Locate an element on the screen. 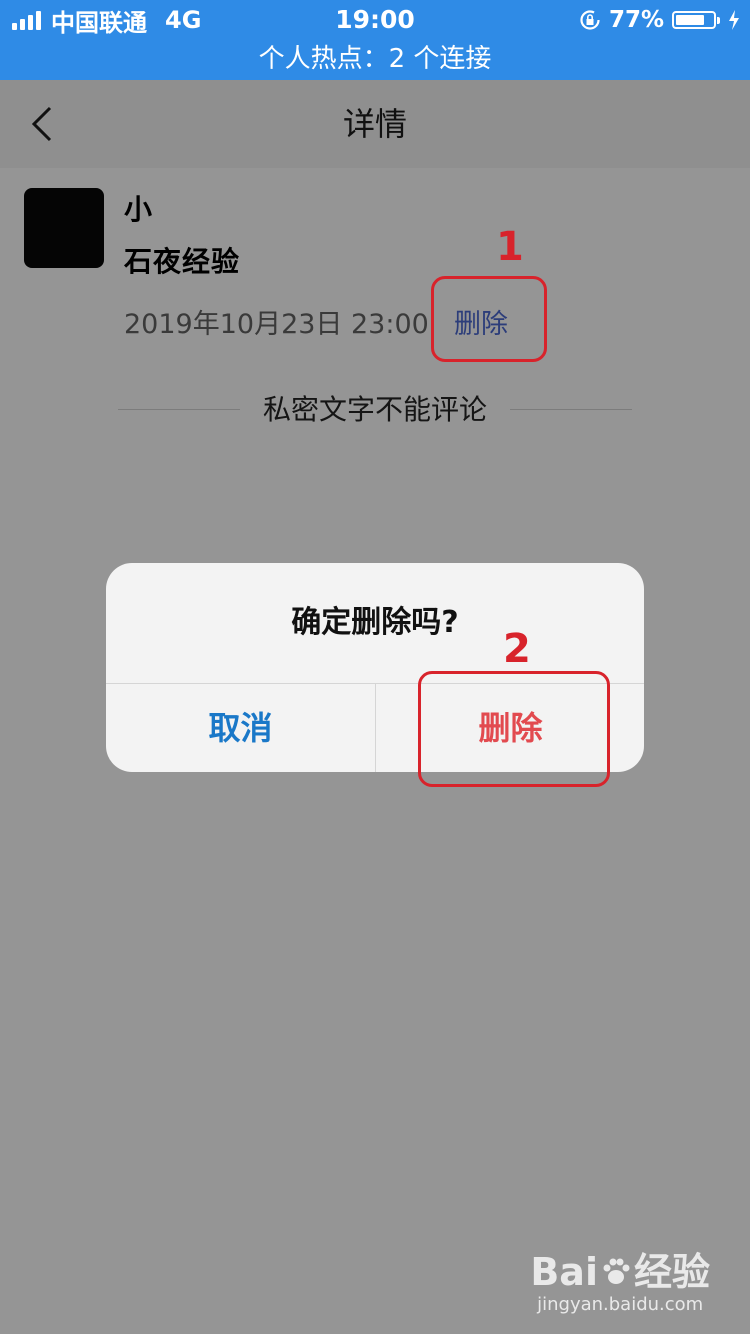 The height and width of the screenshot is (1334, 750). battery-icon is located at coordinates (696, 20).